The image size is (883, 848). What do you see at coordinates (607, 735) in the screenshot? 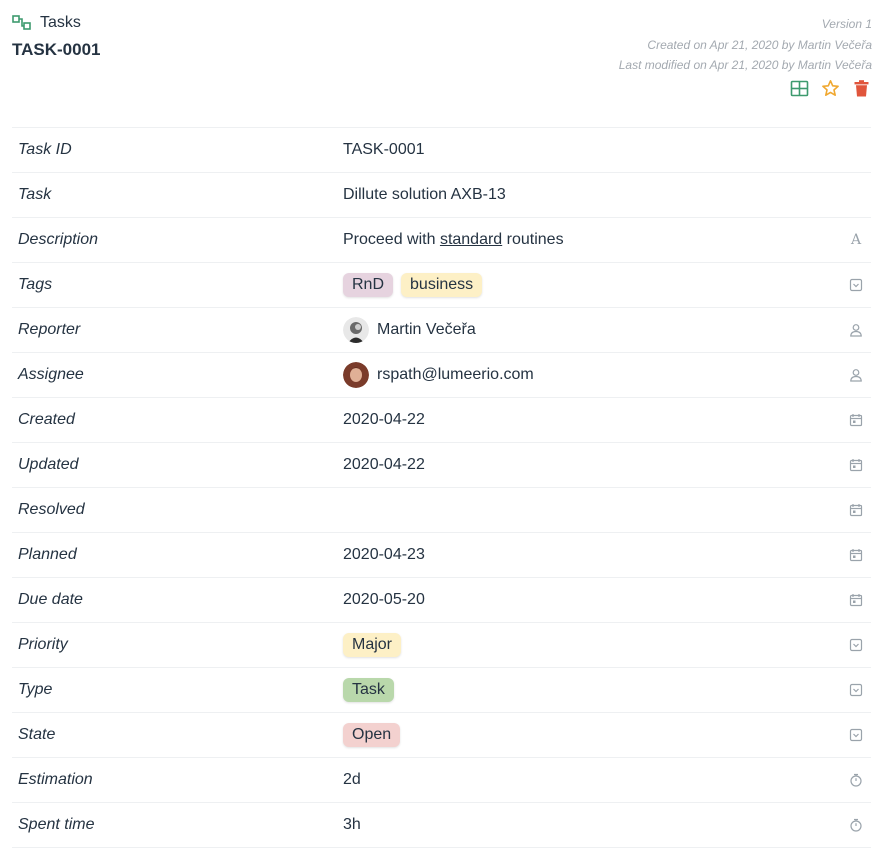
I see `field-value: Open` at bounding box center [607, 735].